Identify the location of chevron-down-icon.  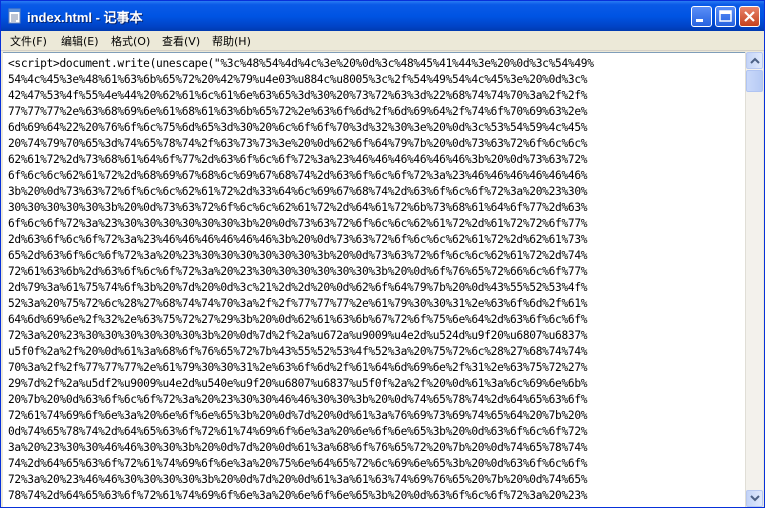
(755, 498).